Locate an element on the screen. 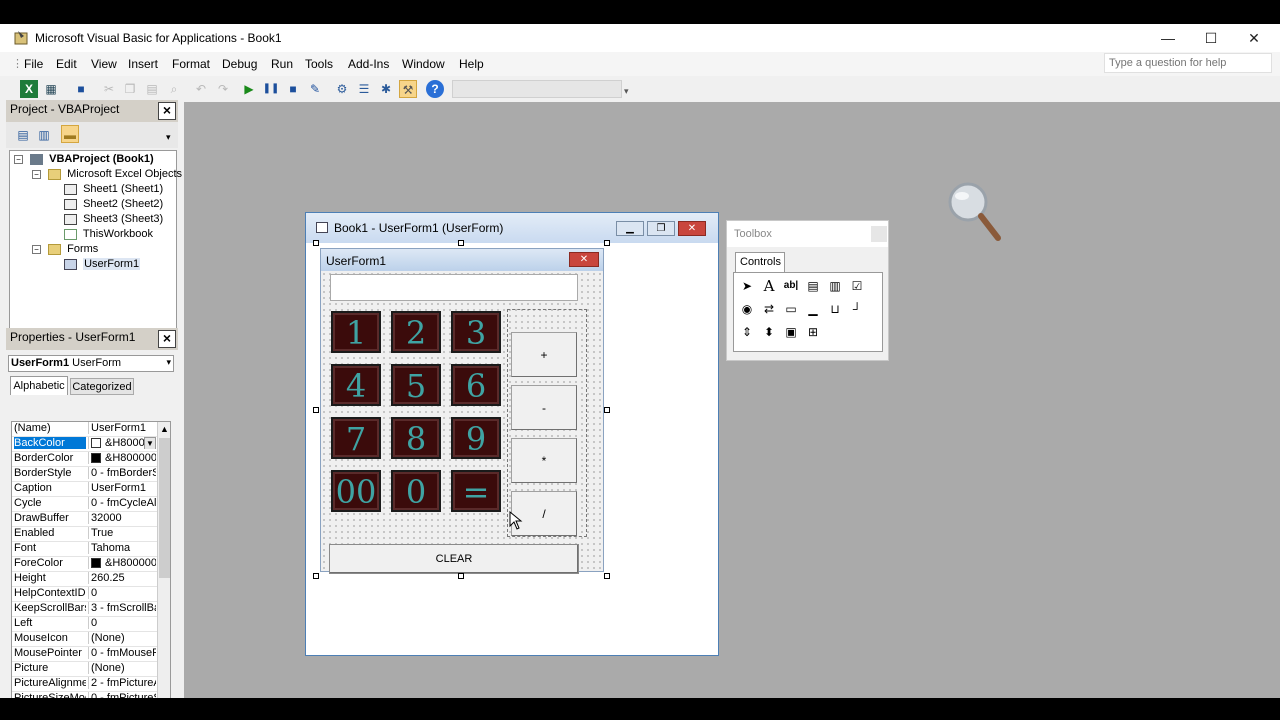  key-5: 5 is located at coordinates (416, 385).